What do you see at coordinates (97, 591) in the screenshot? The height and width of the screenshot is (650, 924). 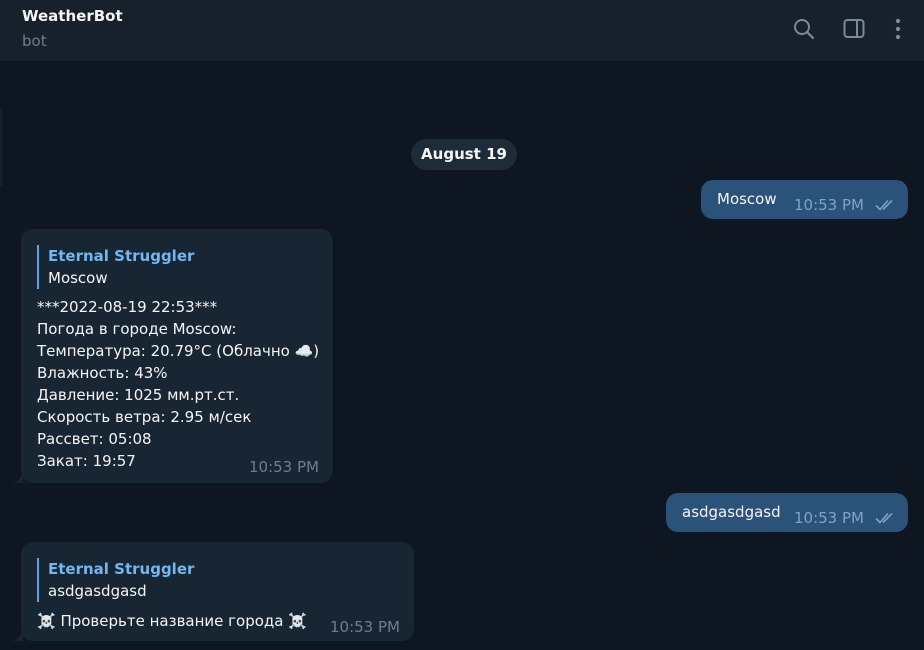 I see `reply-text: asdgasdgasd` at bounding box center [97, 591].